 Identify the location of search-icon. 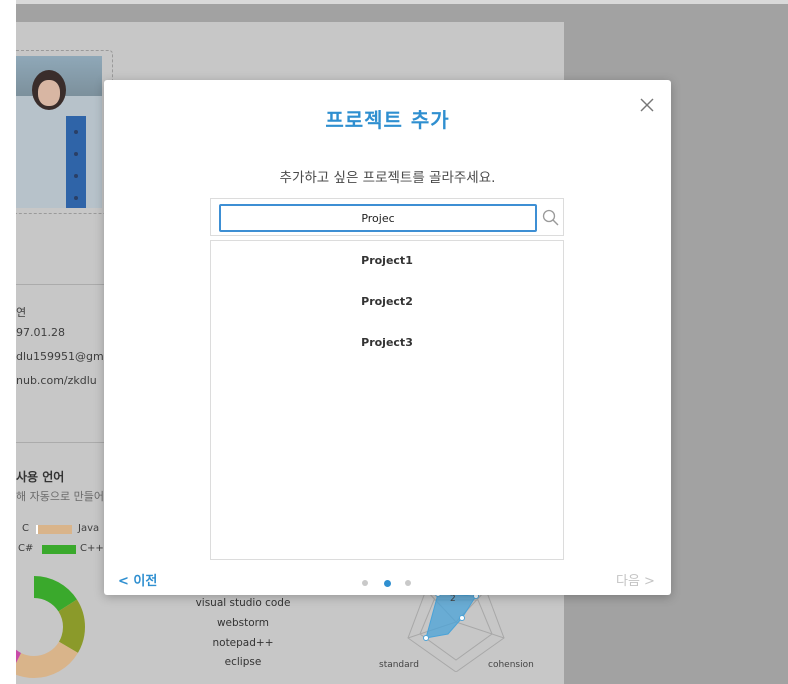
(551, 218).